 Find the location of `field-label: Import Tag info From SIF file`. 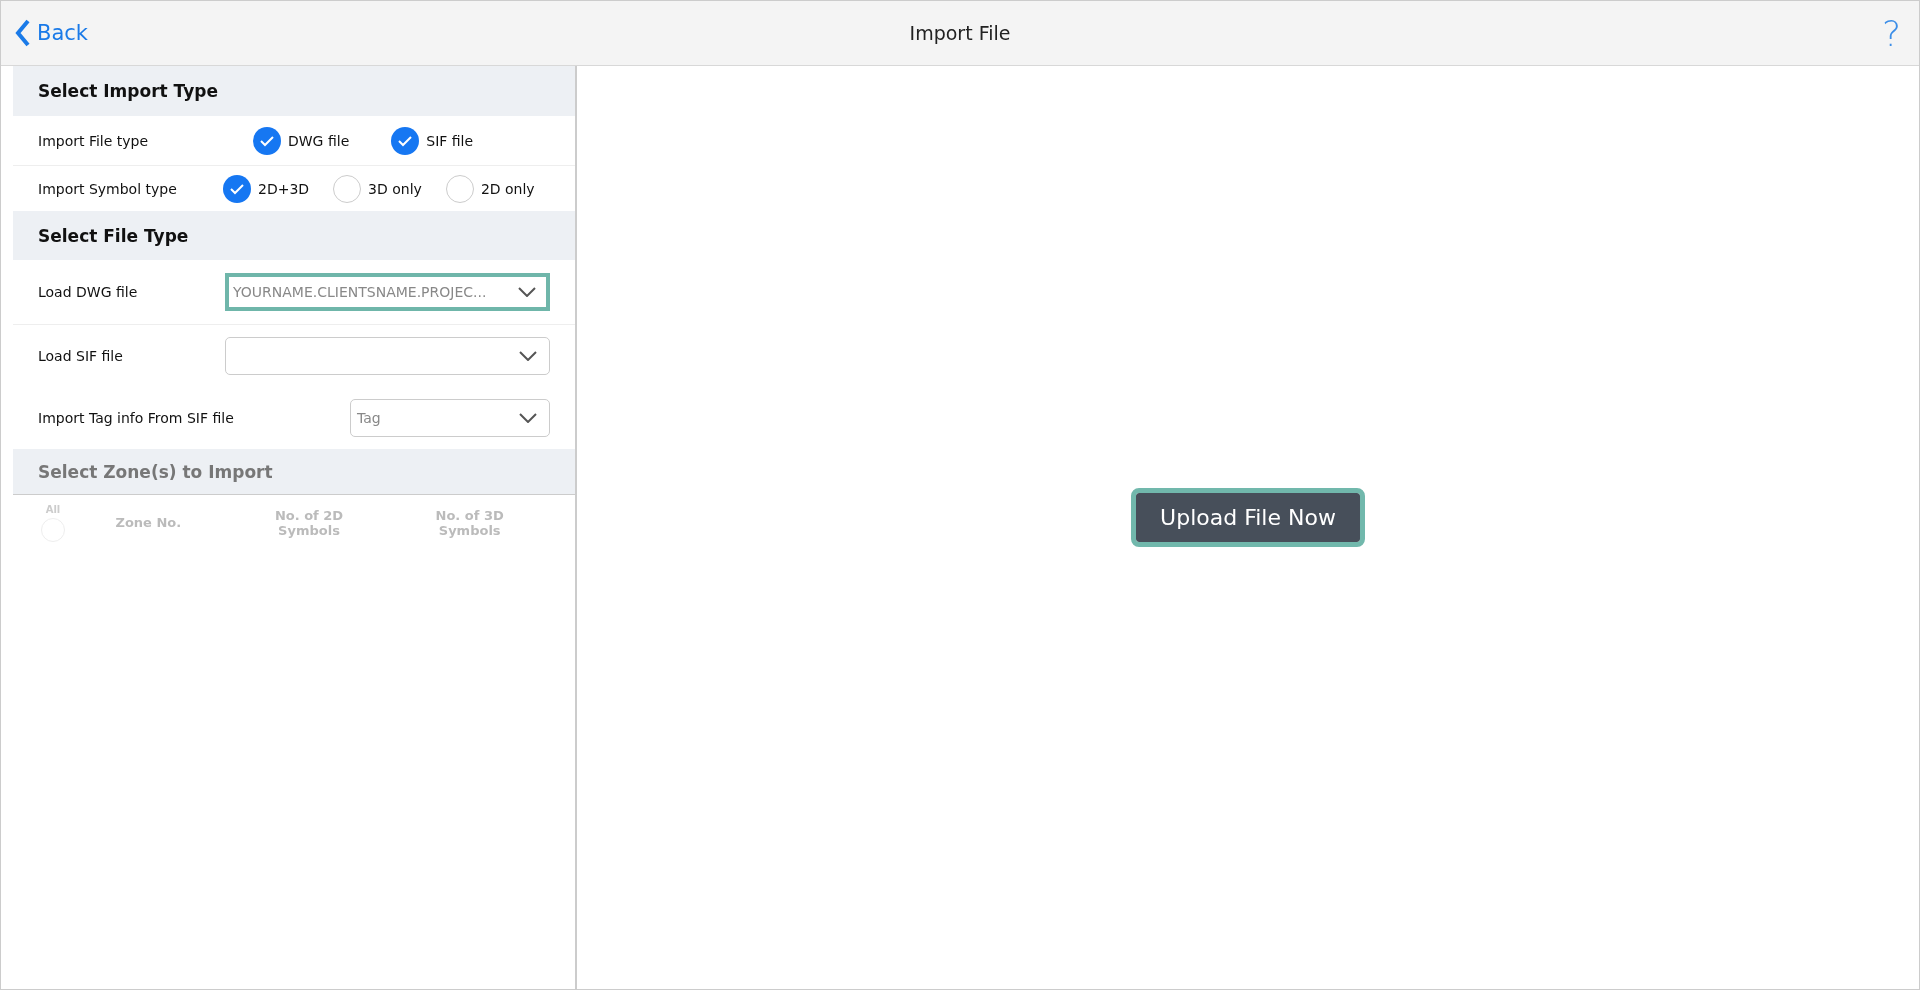

field-label: Import Tag info From SIF file is located at coordinates (136, 418).